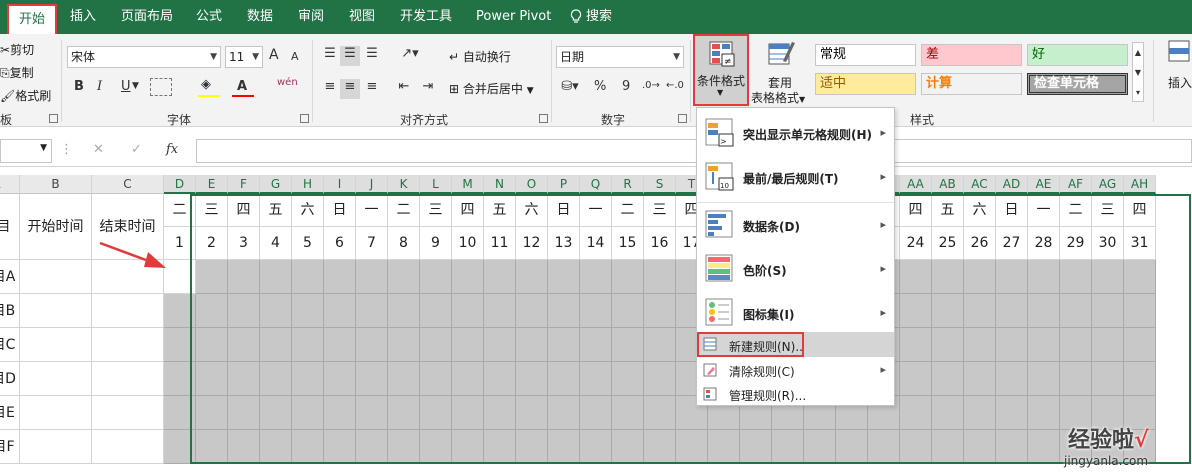 The height and width of the screenshot is (474, 1192). Describe the element at coordinates (56, 227) in the screenshot. I see `header-cell-start: 开始时间` at that location.